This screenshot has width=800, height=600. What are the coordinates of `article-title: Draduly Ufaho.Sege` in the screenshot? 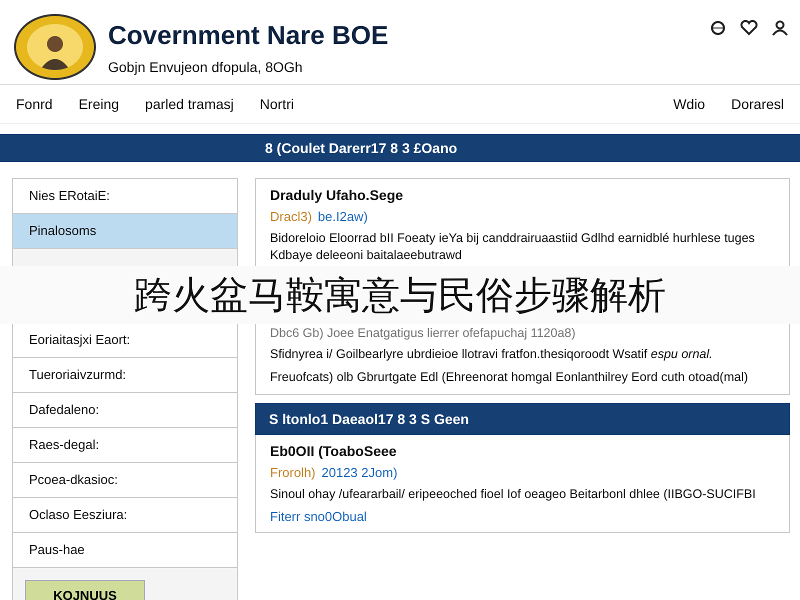 It's located at (337, 195).